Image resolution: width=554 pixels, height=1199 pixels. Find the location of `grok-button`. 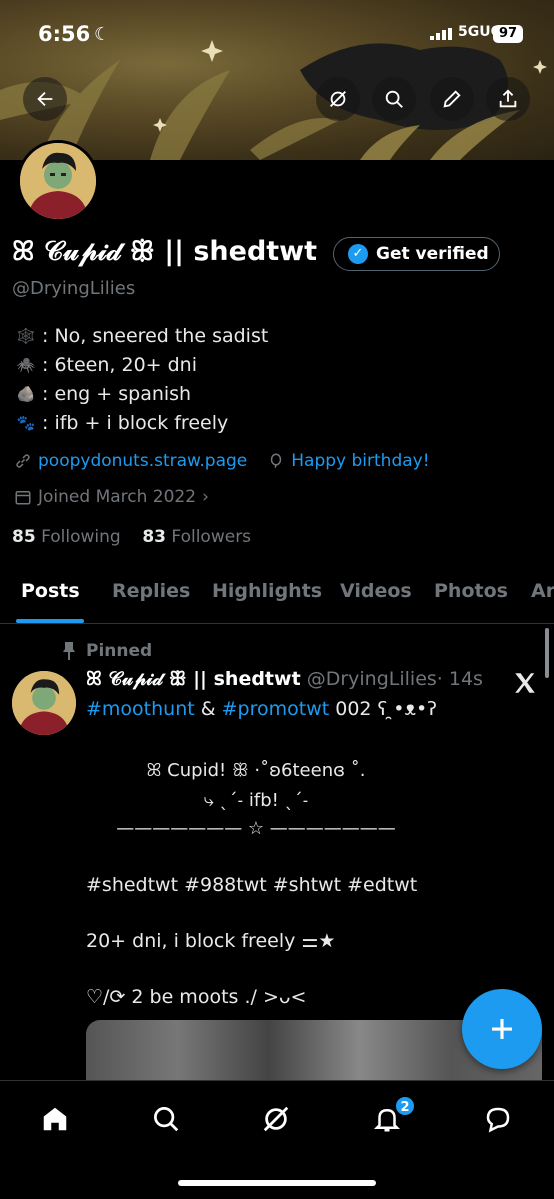

grok-button is located at coordinates (338, 99).